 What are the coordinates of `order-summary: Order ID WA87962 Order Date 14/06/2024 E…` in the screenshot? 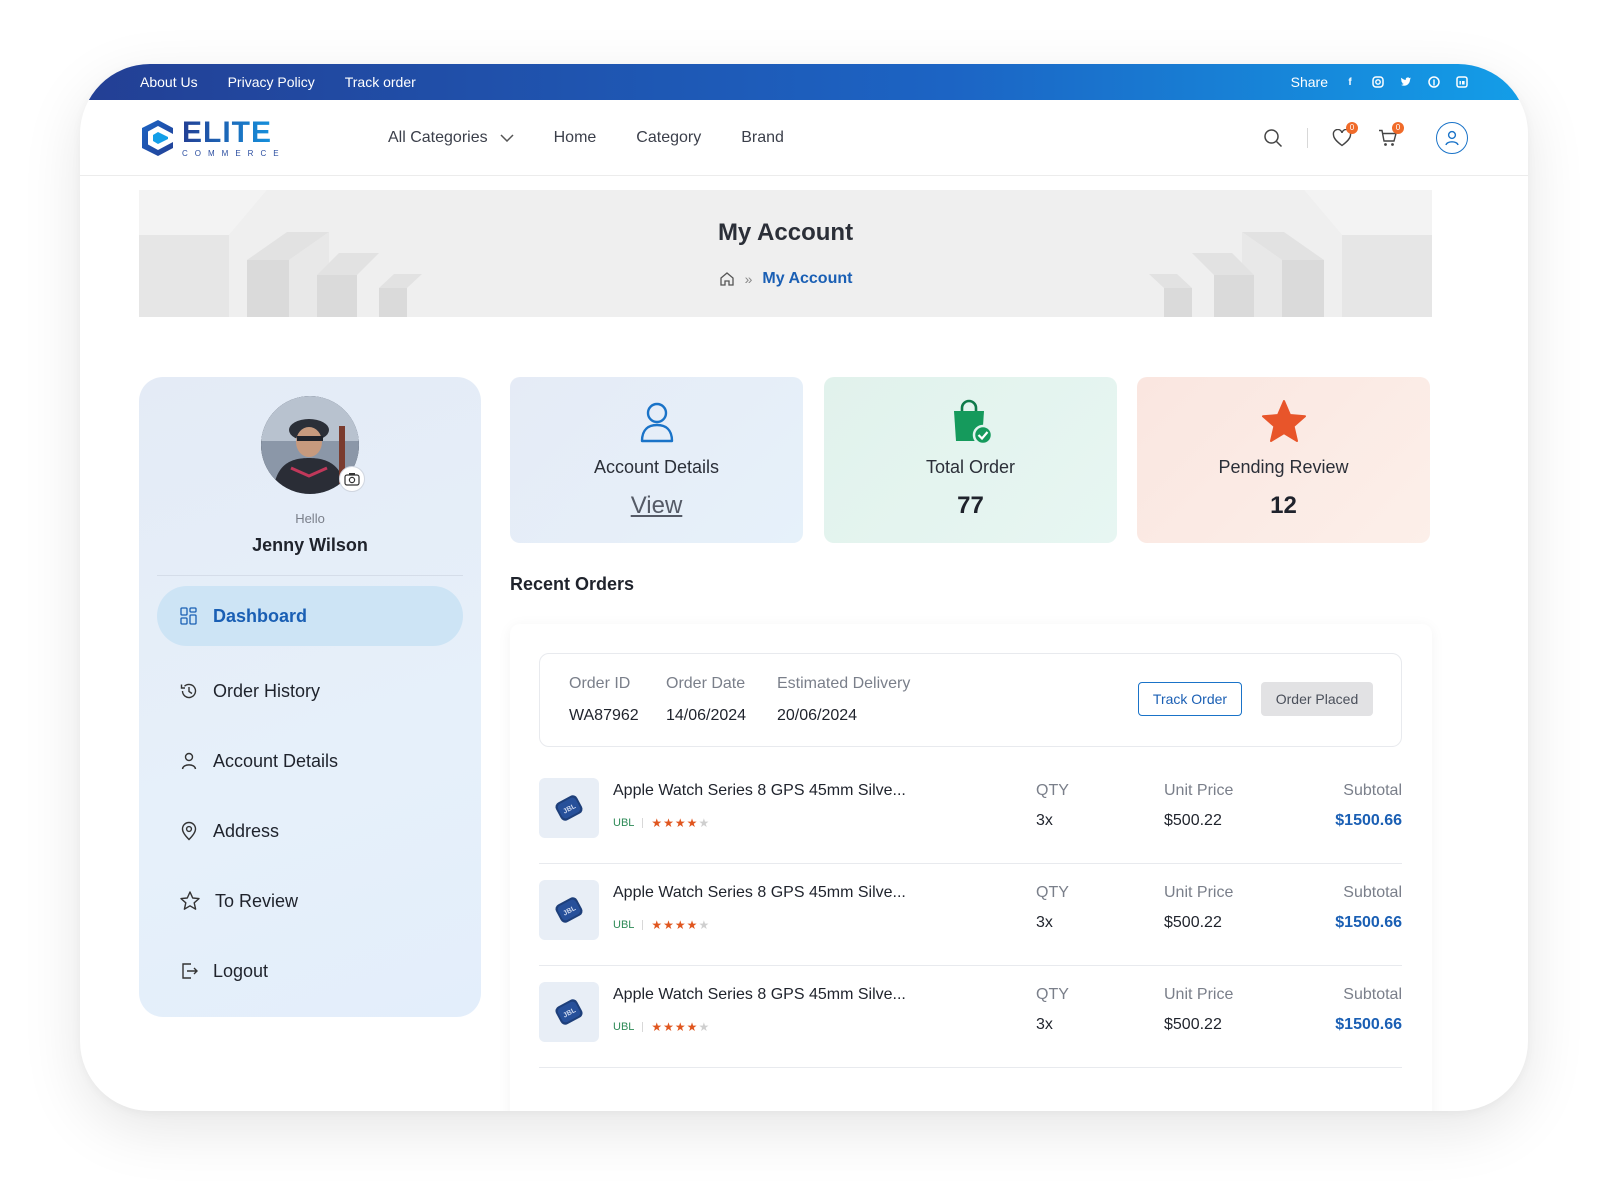 It's located at (970, 700).